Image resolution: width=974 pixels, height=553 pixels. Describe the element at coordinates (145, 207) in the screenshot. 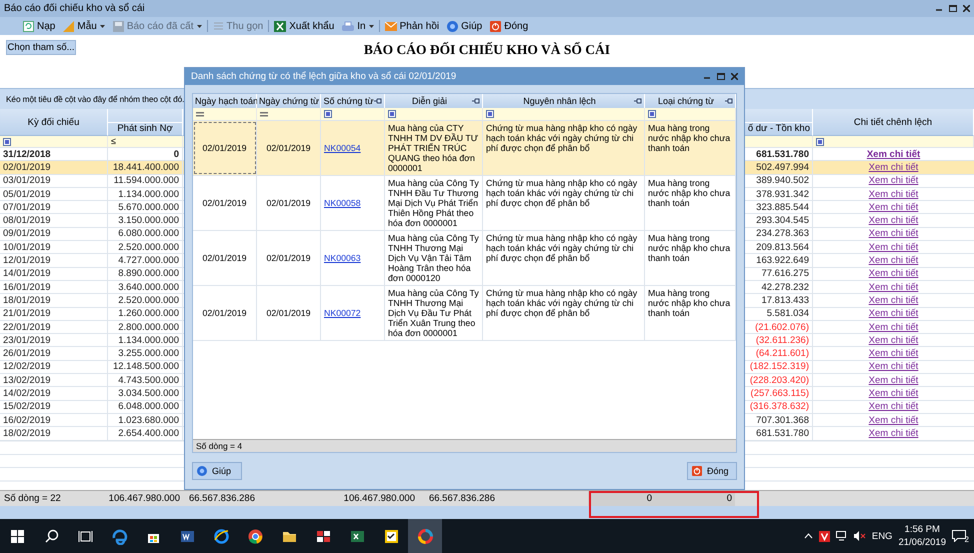

I see `debit-cell: 5.670.000.000` at that location.